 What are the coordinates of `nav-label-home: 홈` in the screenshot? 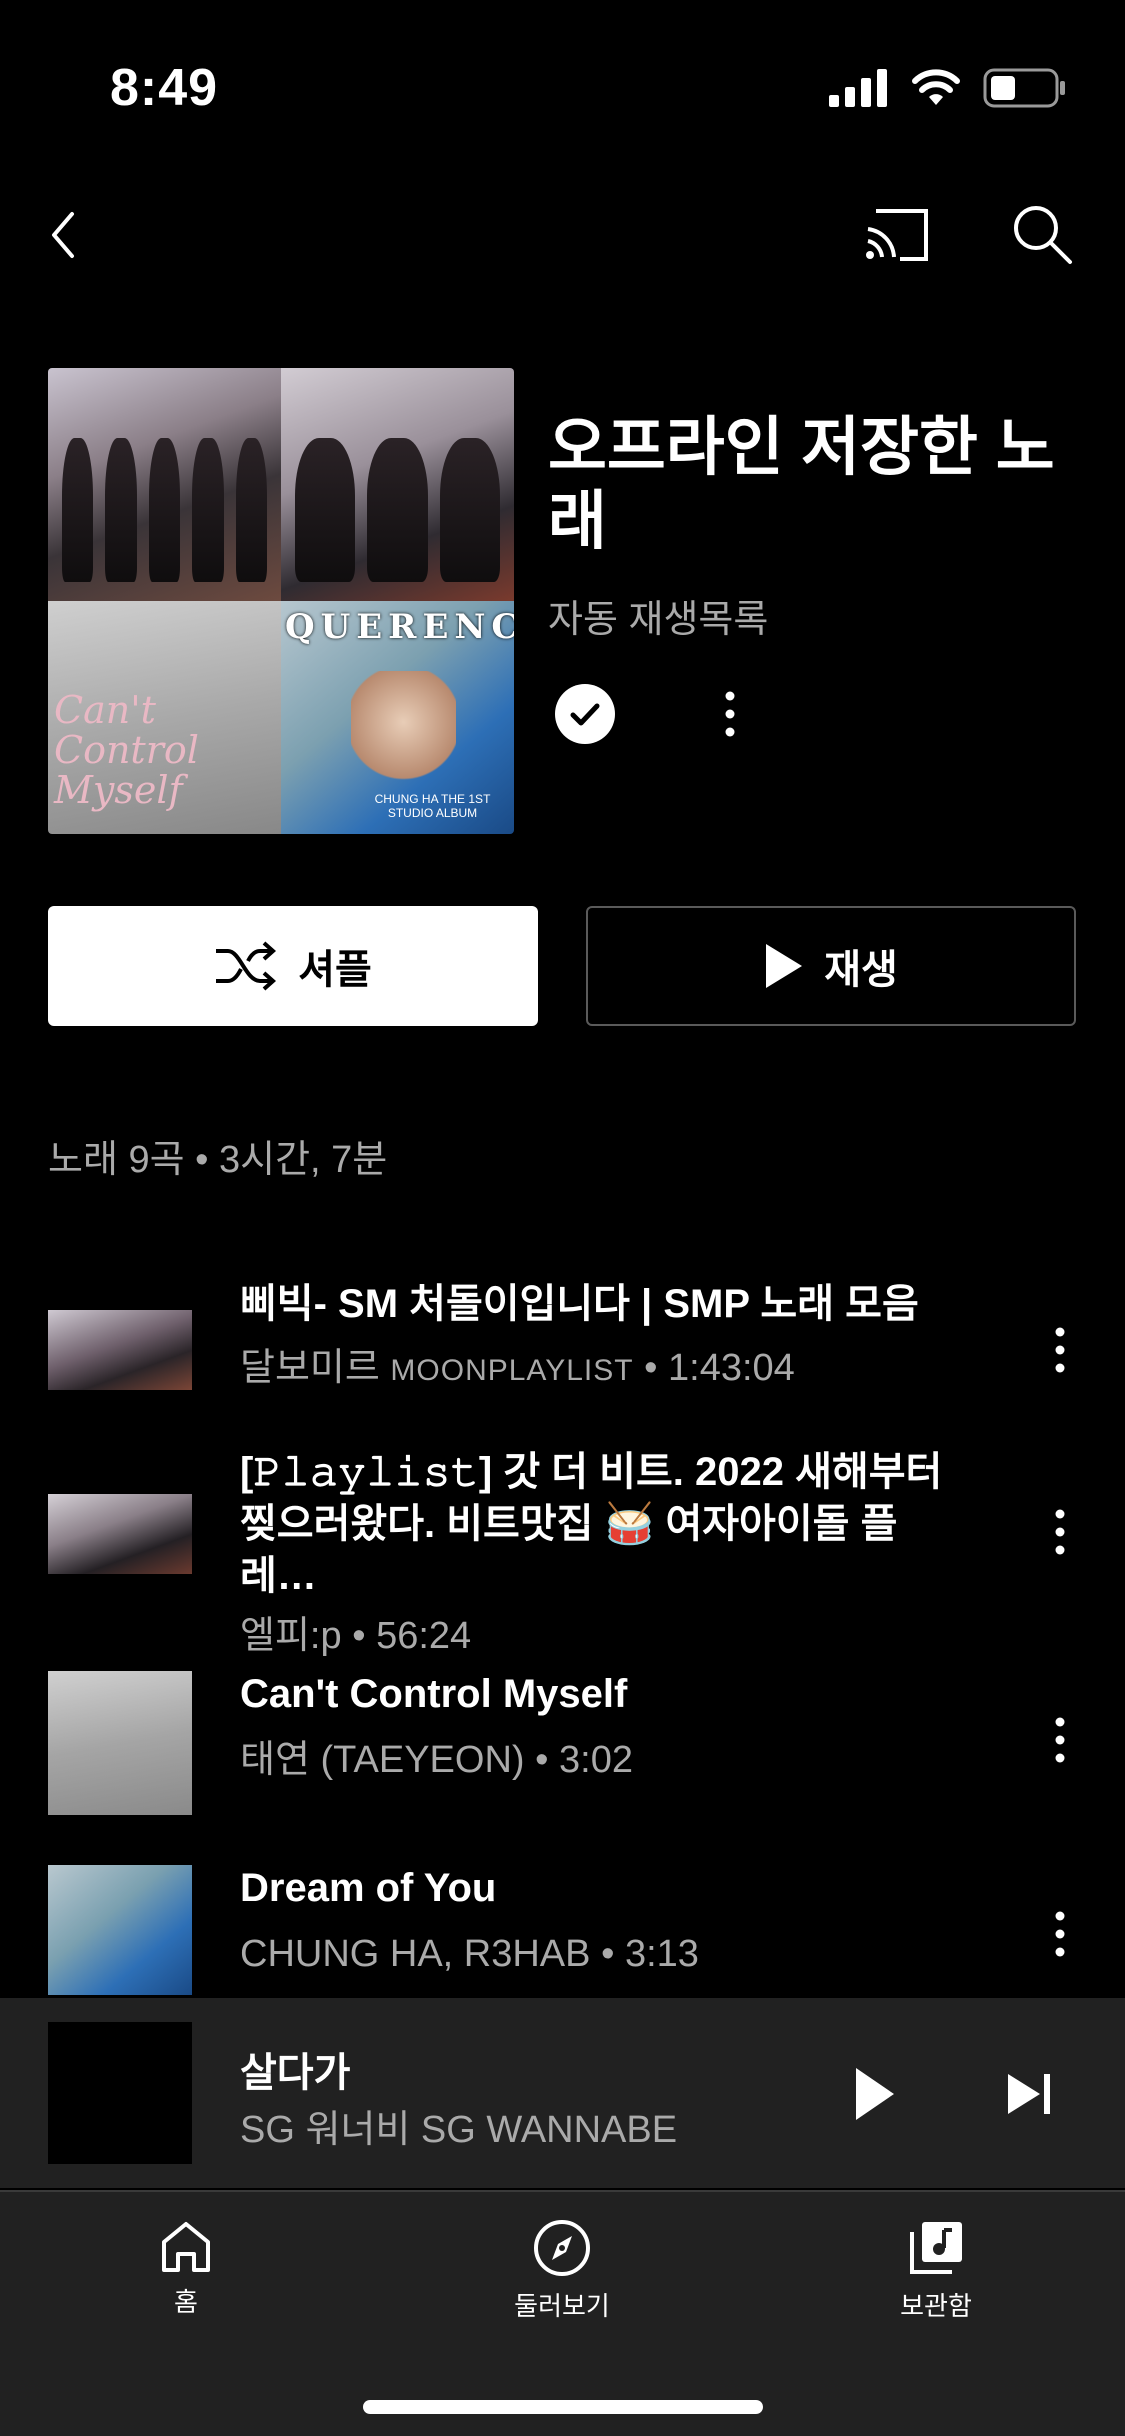 It's located at (186, 2302).